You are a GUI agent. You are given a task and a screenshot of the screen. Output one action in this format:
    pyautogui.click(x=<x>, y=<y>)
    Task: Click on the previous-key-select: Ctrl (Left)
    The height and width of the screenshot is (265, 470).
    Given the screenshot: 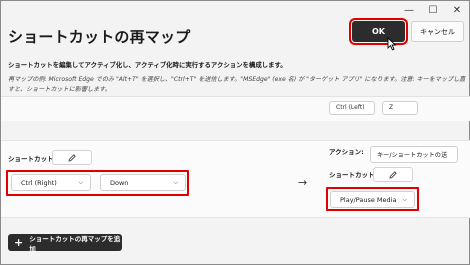 What is the action you would take?
    pyautogui.click(x=352, y=108)
    